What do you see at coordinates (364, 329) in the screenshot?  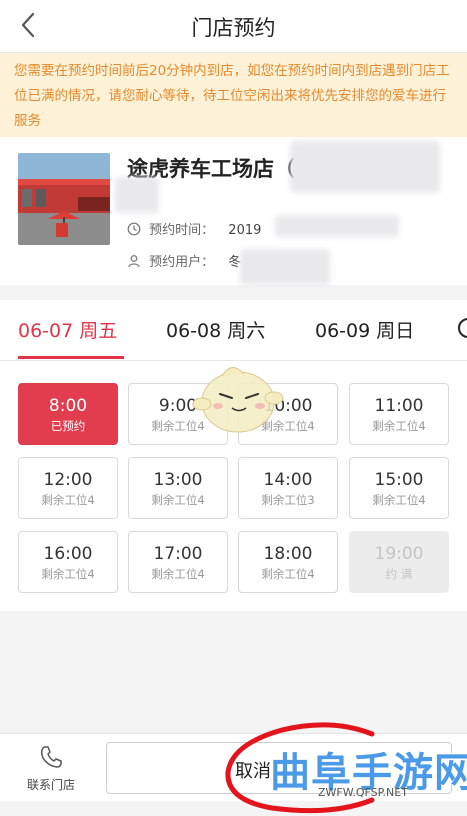 I see `date-tab-0609: 06-09 周日` at bounding box center [364, 329].